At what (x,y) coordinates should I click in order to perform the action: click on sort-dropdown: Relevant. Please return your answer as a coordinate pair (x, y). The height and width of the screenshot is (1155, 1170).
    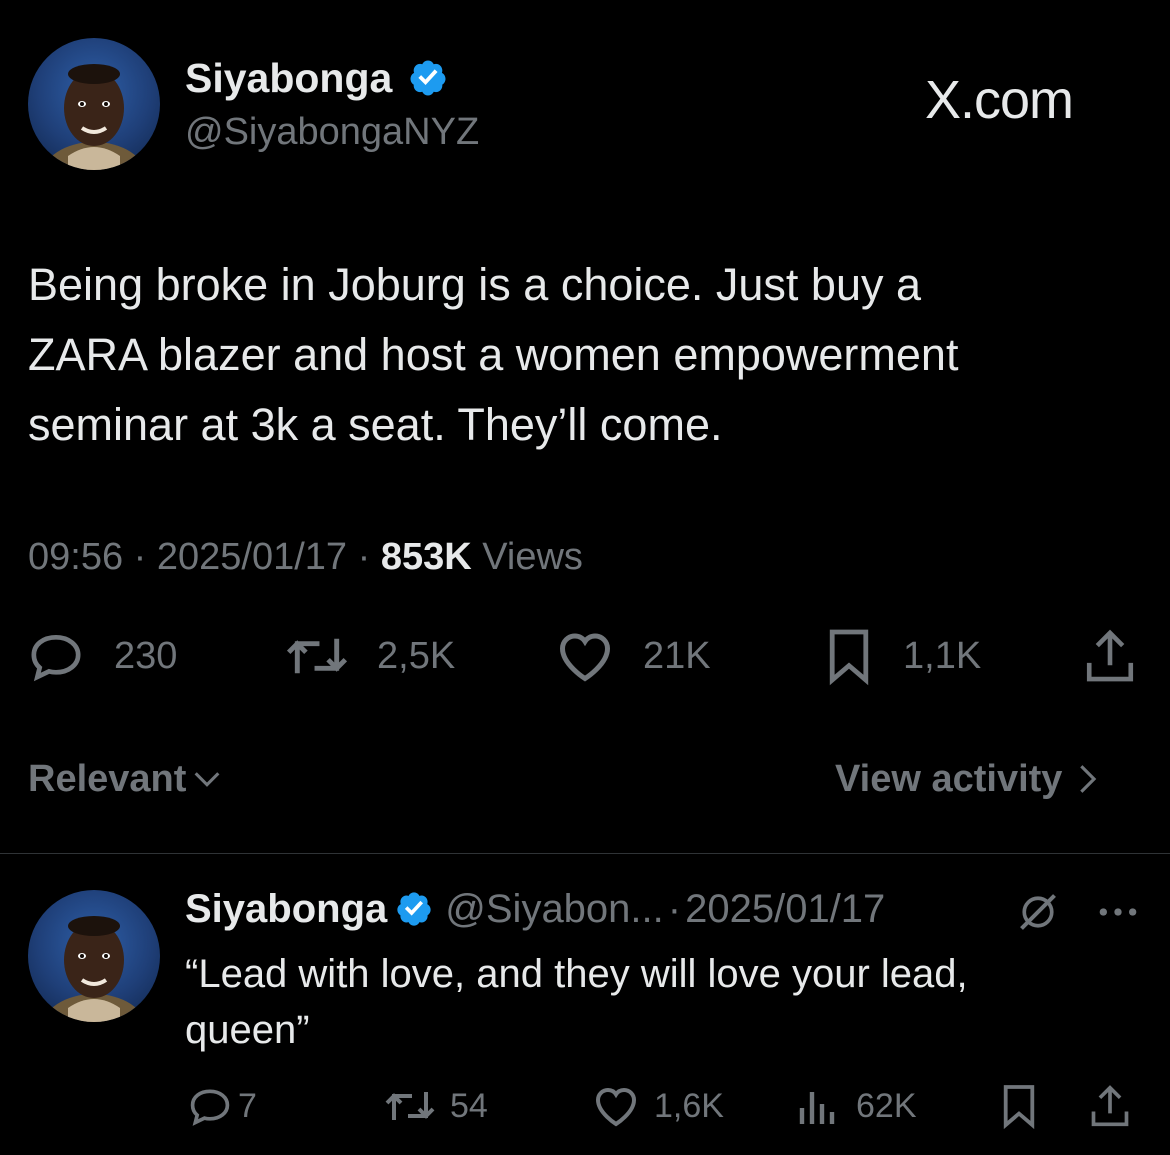
    Looking at the image, I should click on (126, 779).